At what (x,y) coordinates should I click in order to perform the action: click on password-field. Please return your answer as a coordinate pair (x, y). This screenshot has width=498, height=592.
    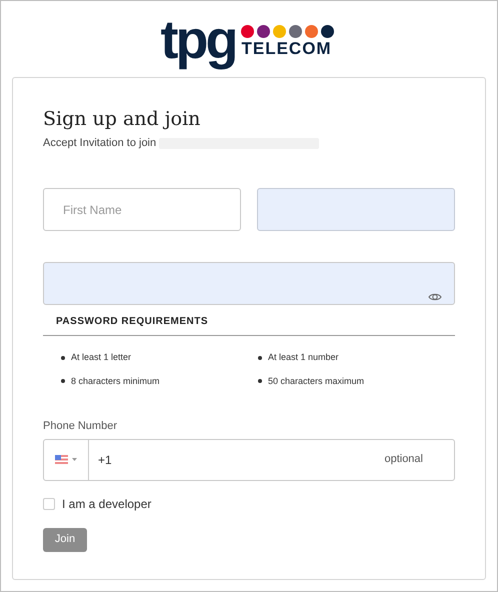
    Looking at the image, I should click on (249, 283).